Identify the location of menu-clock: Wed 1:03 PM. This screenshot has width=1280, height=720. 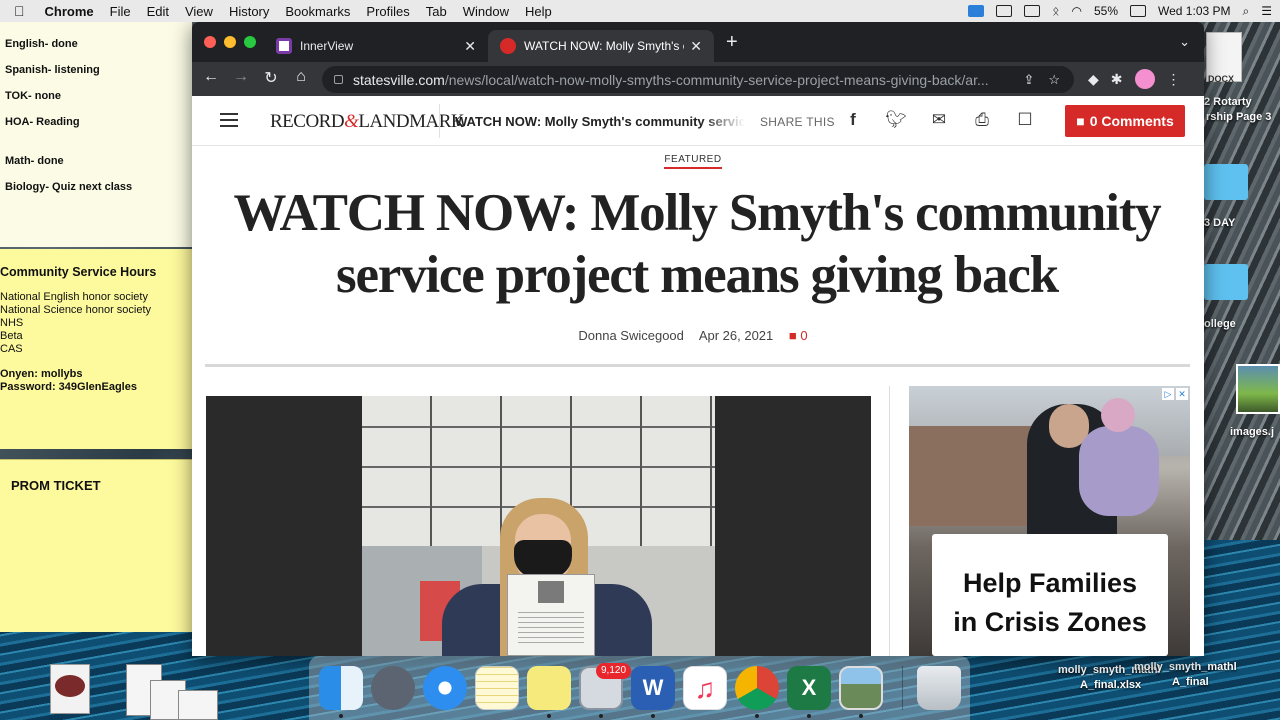
(1194, 11).